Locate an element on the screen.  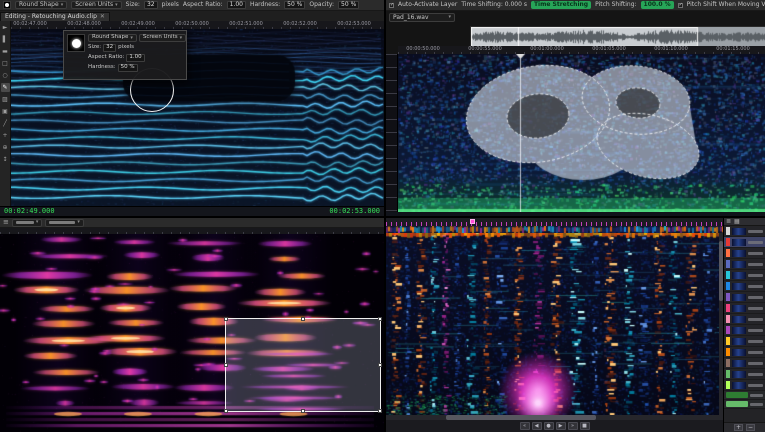
grid-view-icon: ▦ is located at coordinates (737, 221).